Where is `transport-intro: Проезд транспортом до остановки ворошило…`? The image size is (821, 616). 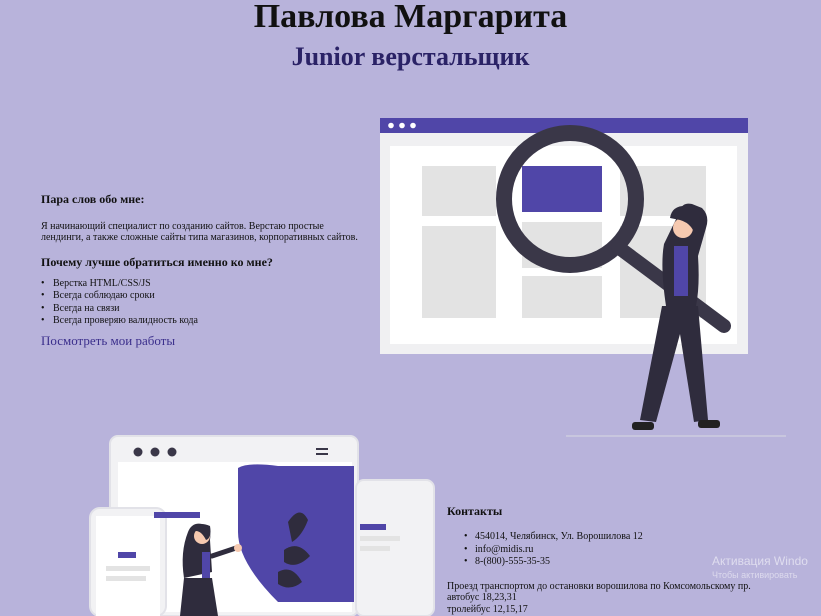
transport-intro: Проезд транспортом до остановки ворошило… is located at coordinates (599, 586).